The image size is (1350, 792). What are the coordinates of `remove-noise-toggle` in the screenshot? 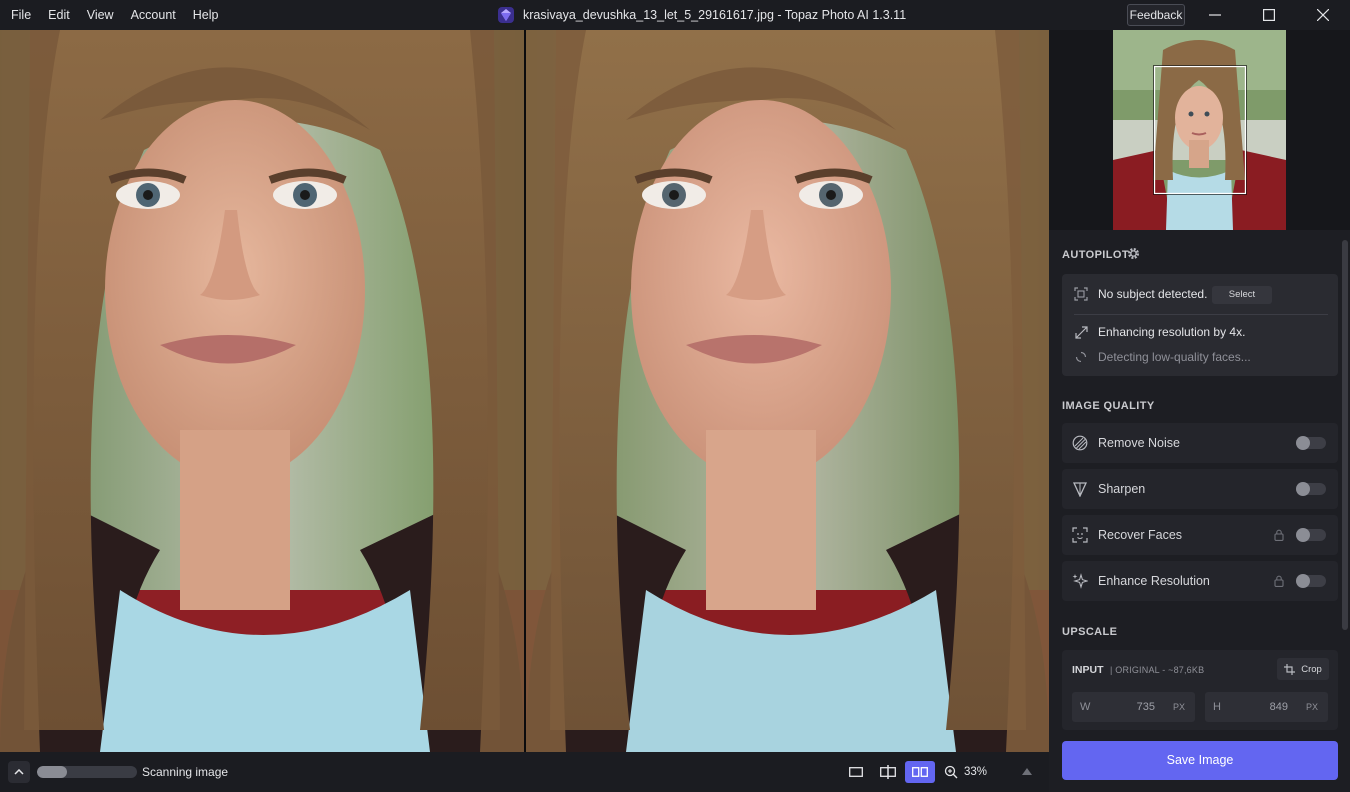 It's located at (1311, 443).